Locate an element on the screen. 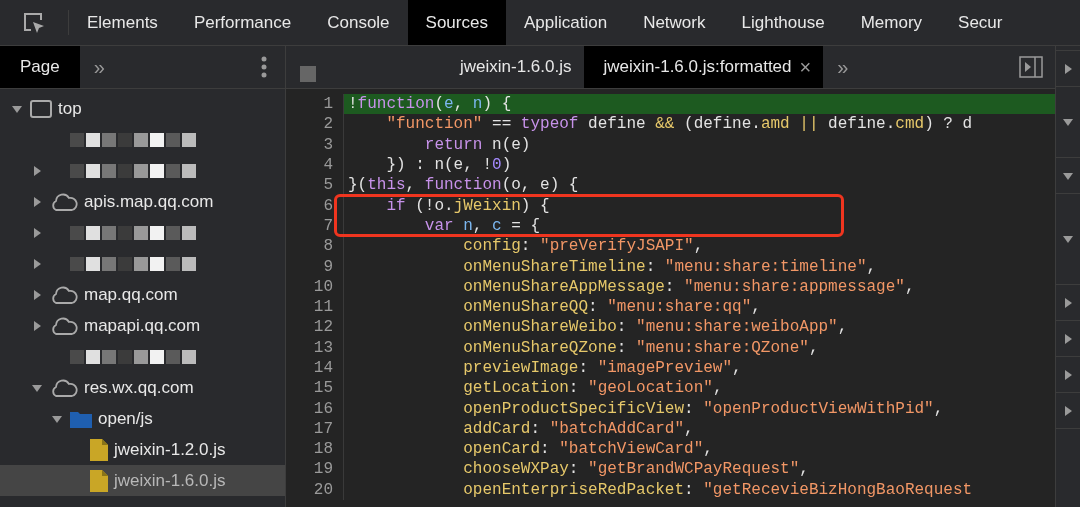 This screenshot has width=1080, height=507. line-number: 5 is located at coordinates (315, 185).